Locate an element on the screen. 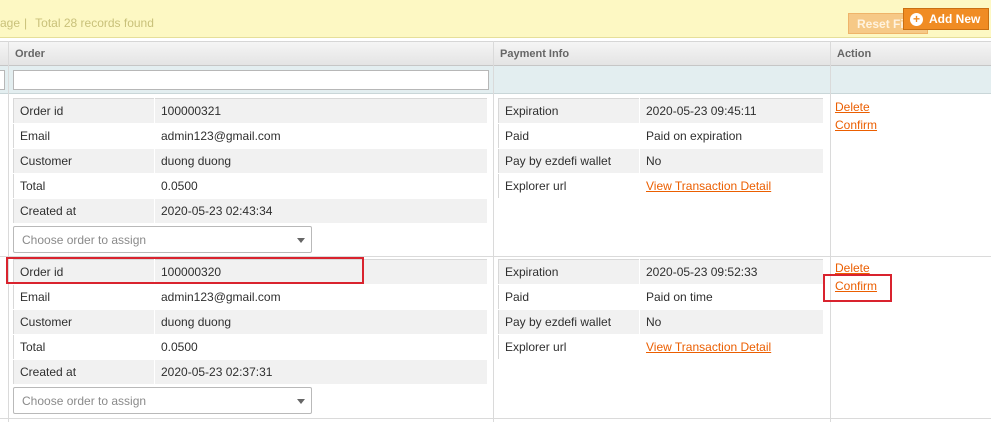 The width and height of the screenshot is (991, 422). filter-input-order is located at coordinates (251, 80).